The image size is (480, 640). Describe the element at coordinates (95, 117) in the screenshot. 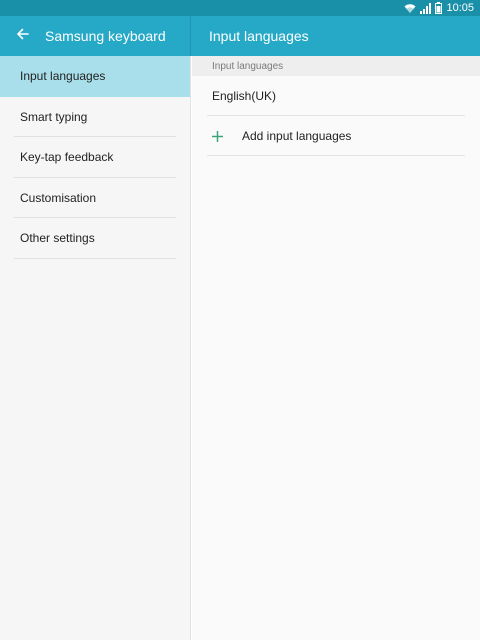

I see `sidebar-item-smart-typing: Smart typing` at that location.